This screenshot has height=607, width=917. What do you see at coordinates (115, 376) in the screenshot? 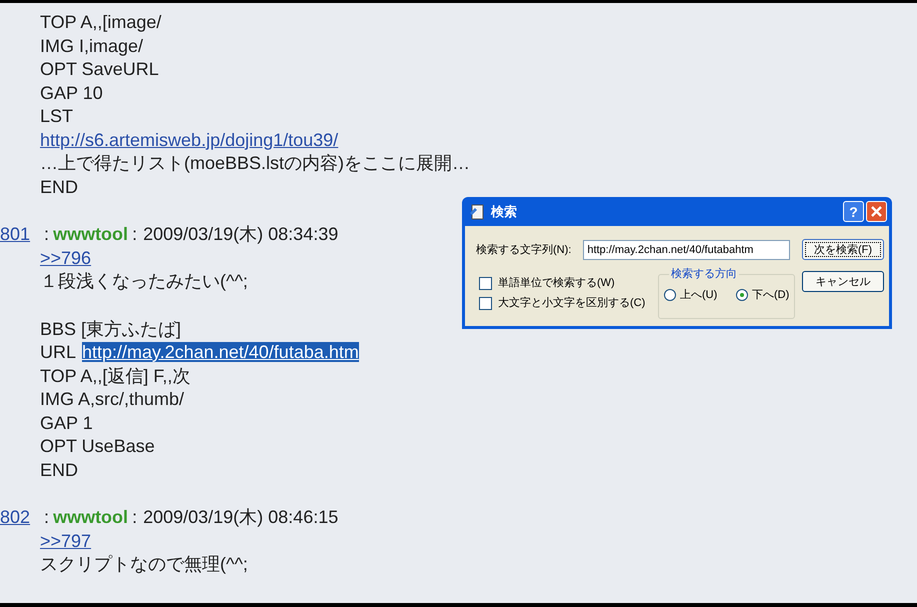
I see `text-line: TOP A,,[返信] F,,次` at bounding box center [115, 376].